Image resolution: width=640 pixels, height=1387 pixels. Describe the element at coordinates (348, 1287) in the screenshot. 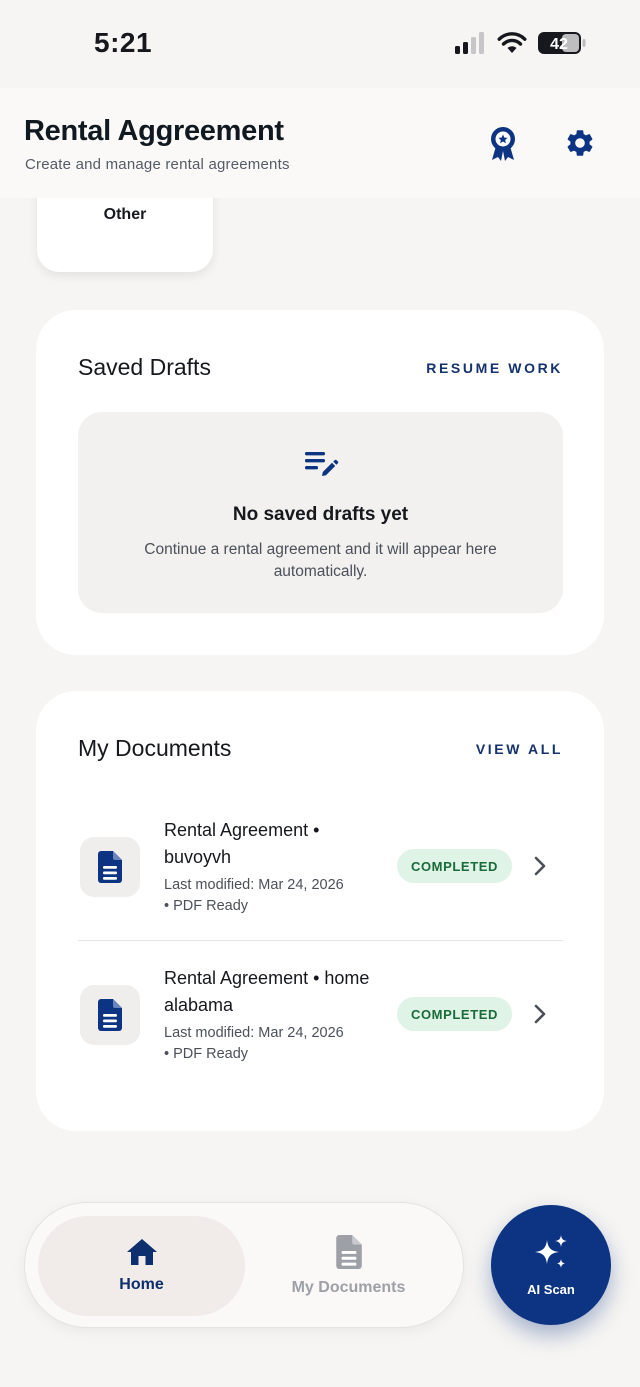

I see `nav-my-documents-label: My Documents` at that location.